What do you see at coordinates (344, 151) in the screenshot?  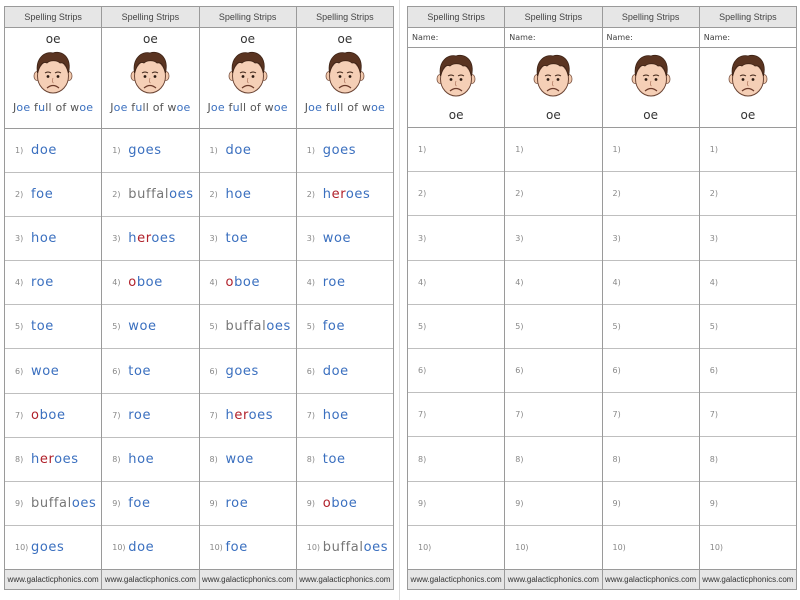 I see `word-row: 1) goes` at bounding box center [344, 151].